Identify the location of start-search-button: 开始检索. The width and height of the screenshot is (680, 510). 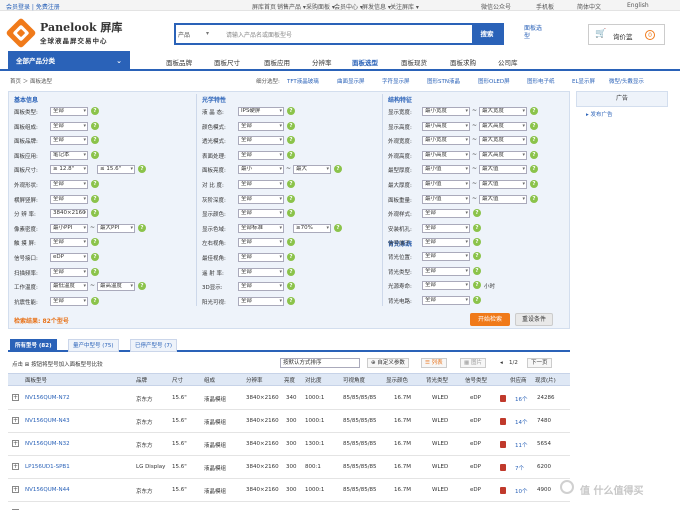
(490, 319).